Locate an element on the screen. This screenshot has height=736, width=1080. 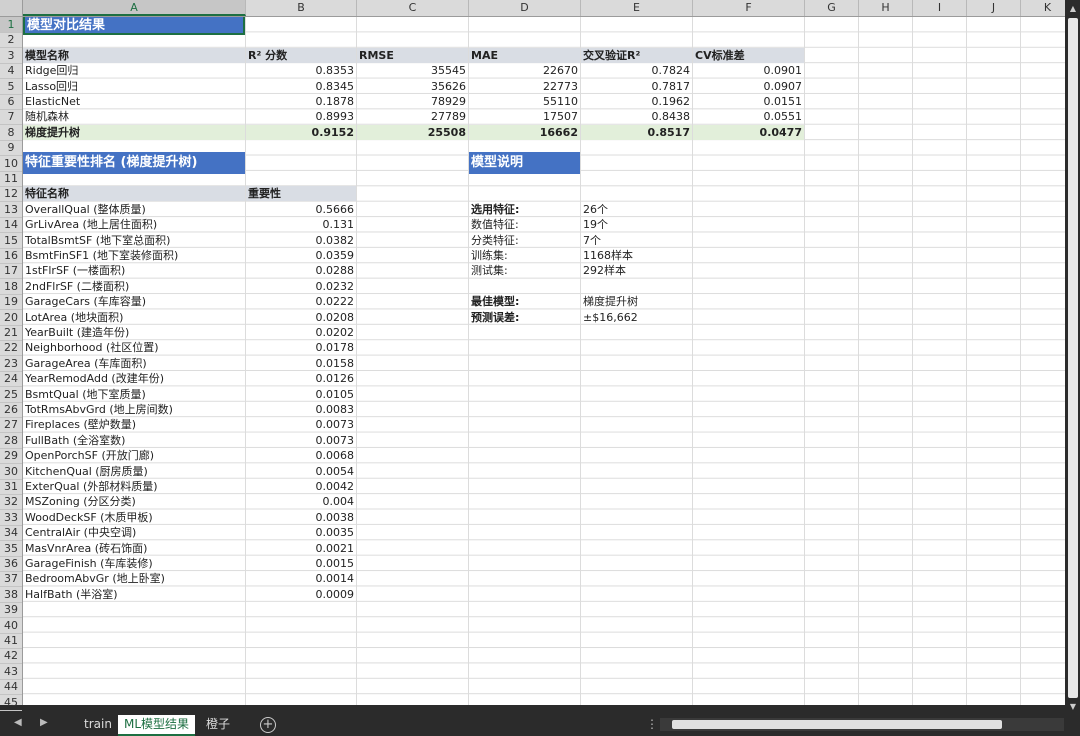
feature-importance-cell: 0.0178 is located at coordinates (301, 347).